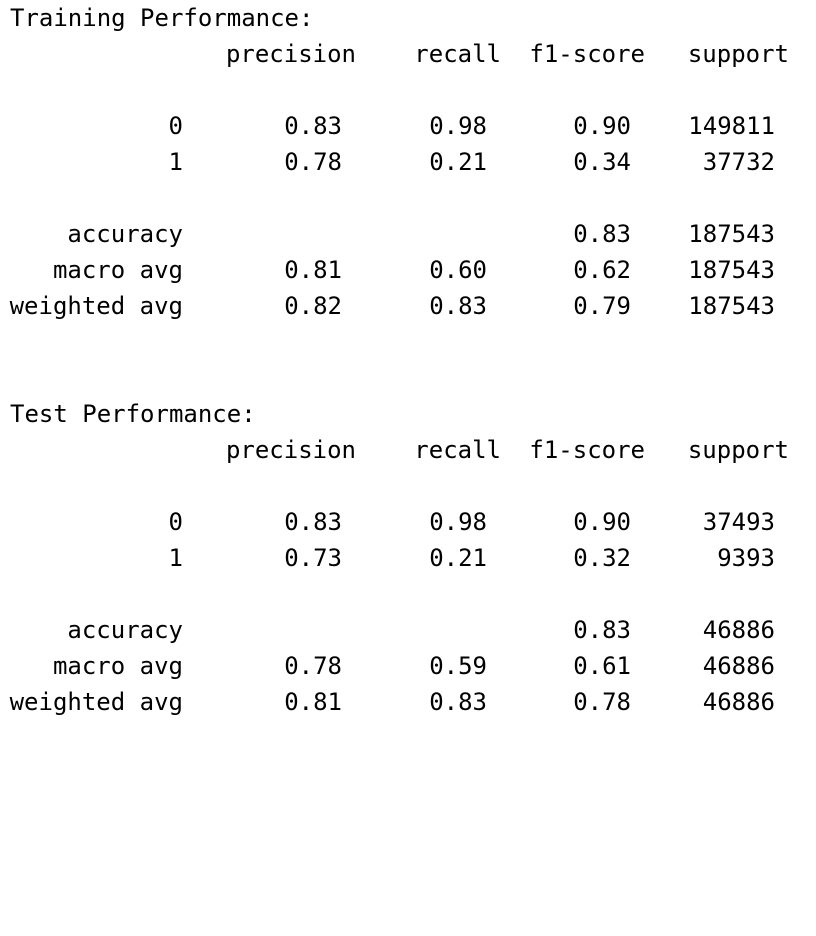  What do you see at coordinates (410, 54) in the screenshot?
I see `training-header-row: precision recall f1-score support` at bounding box center [410, 54].